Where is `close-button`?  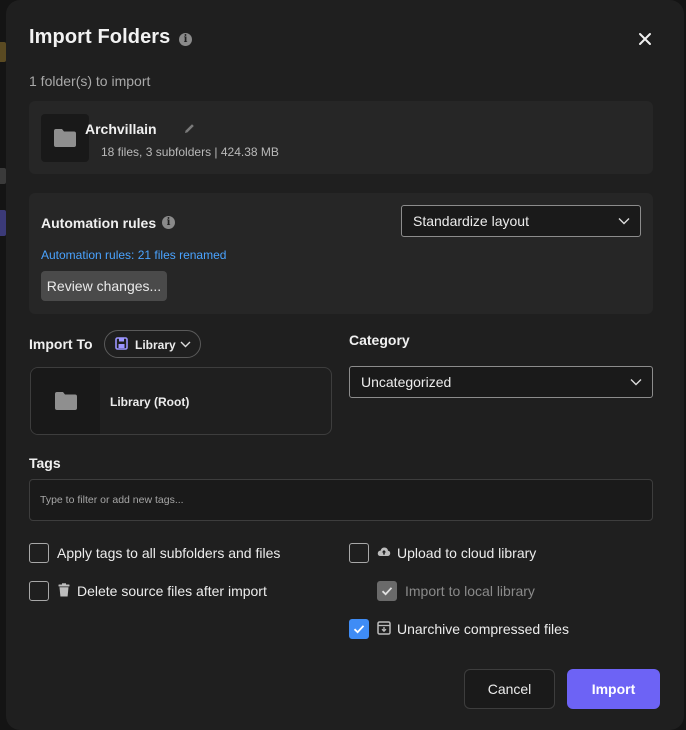
close-button is located at coordinates (645, 39).